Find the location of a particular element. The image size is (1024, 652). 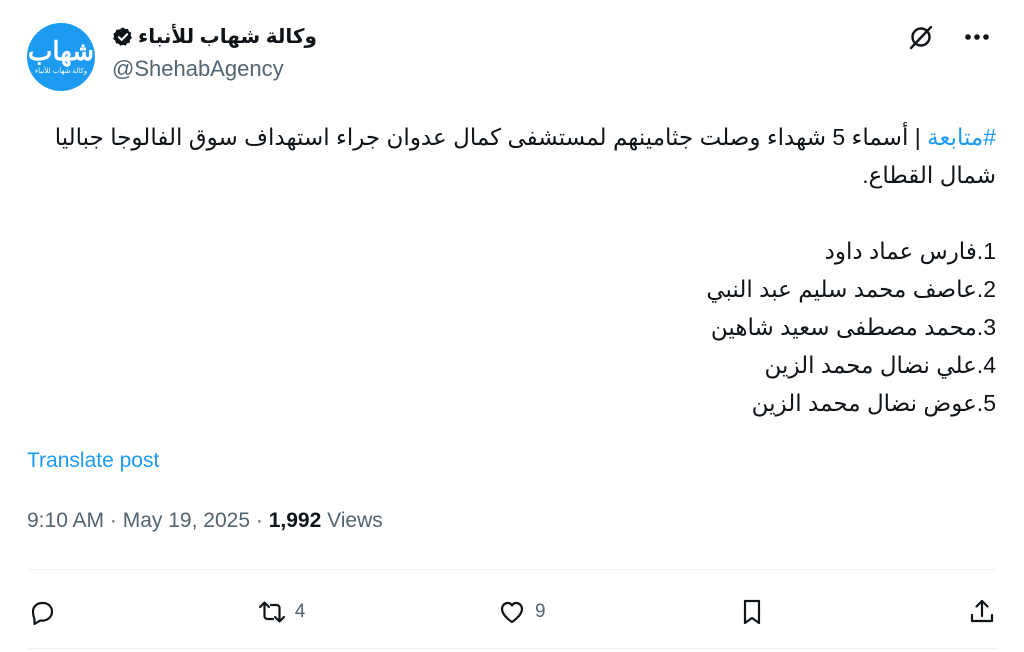

post-time: 9:10 AM is located at coordinates (65, 520).